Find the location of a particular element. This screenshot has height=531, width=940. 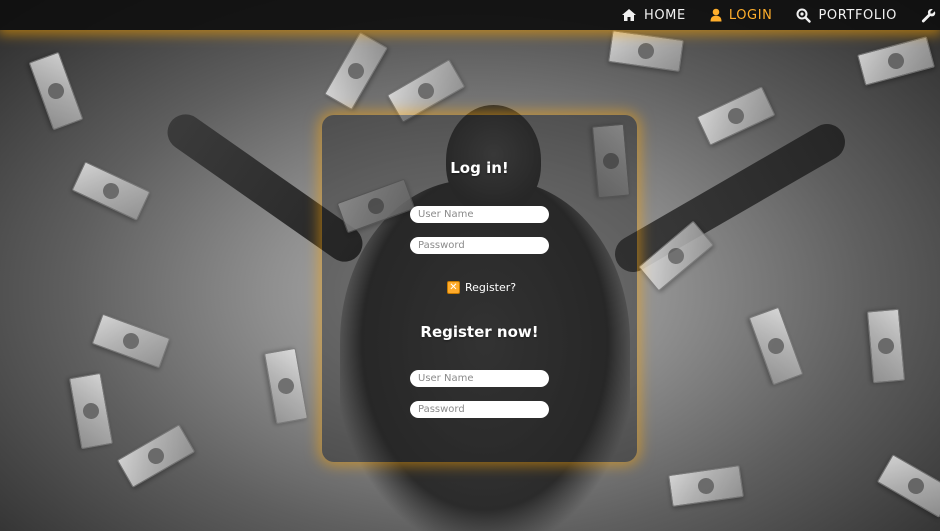

background-person-arm-right is located at coordinates (730, 198).